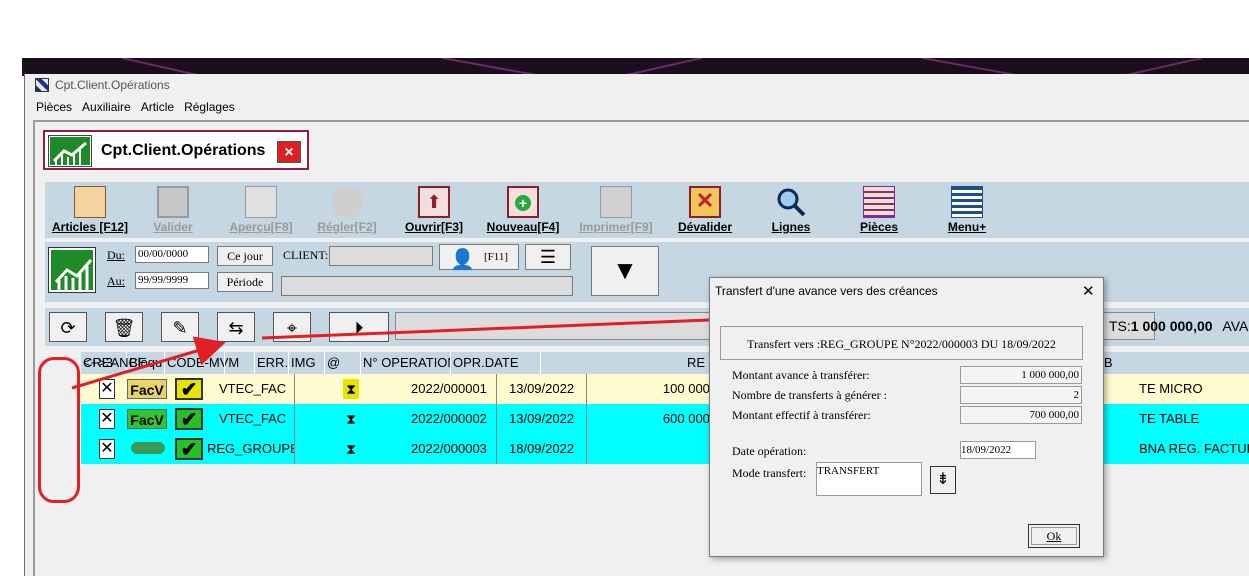  I want to click on dialog-title: Transfert d'une avance vers des créances, so click(826, 291).